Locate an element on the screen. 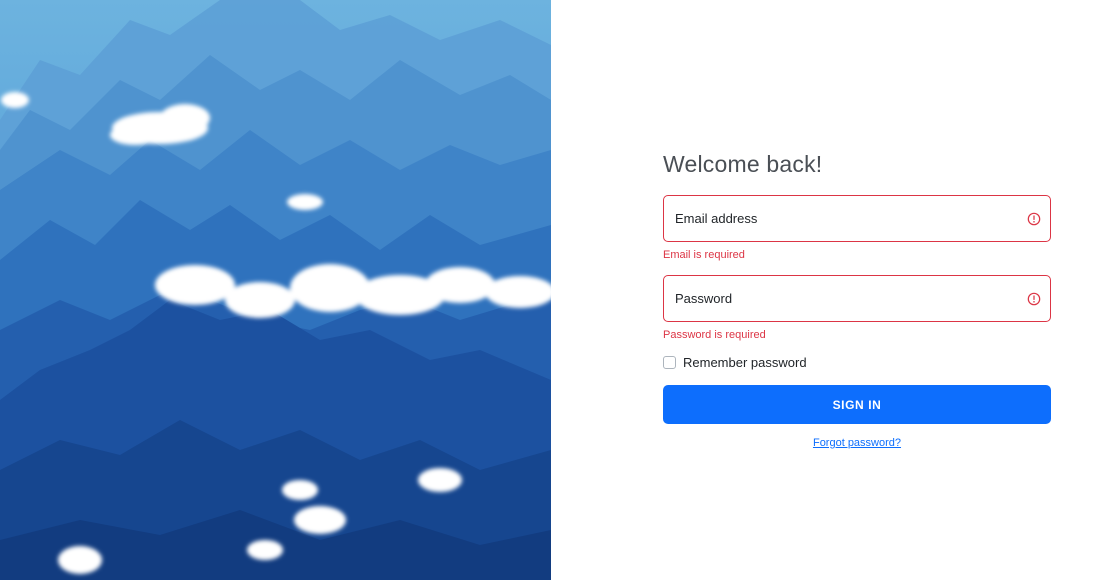  forgot-password-container: Forgot password? is located at coordinates (857, 442).